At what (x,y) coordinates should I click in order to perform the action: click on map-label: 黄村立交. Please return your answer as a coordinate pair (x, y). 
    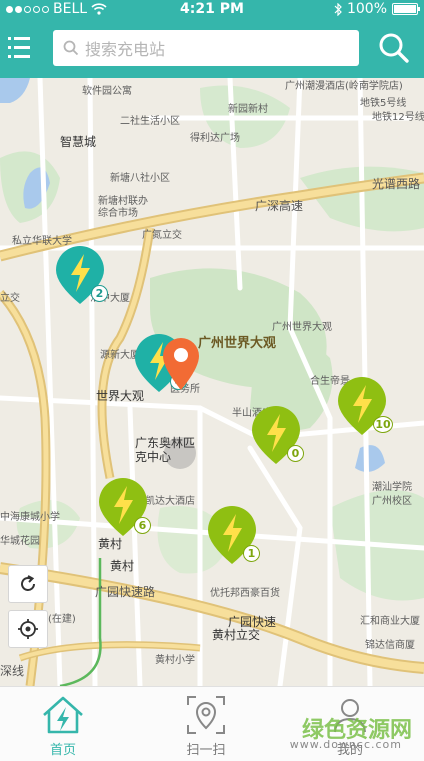
    Looking at the image, I should click on (236, 635).